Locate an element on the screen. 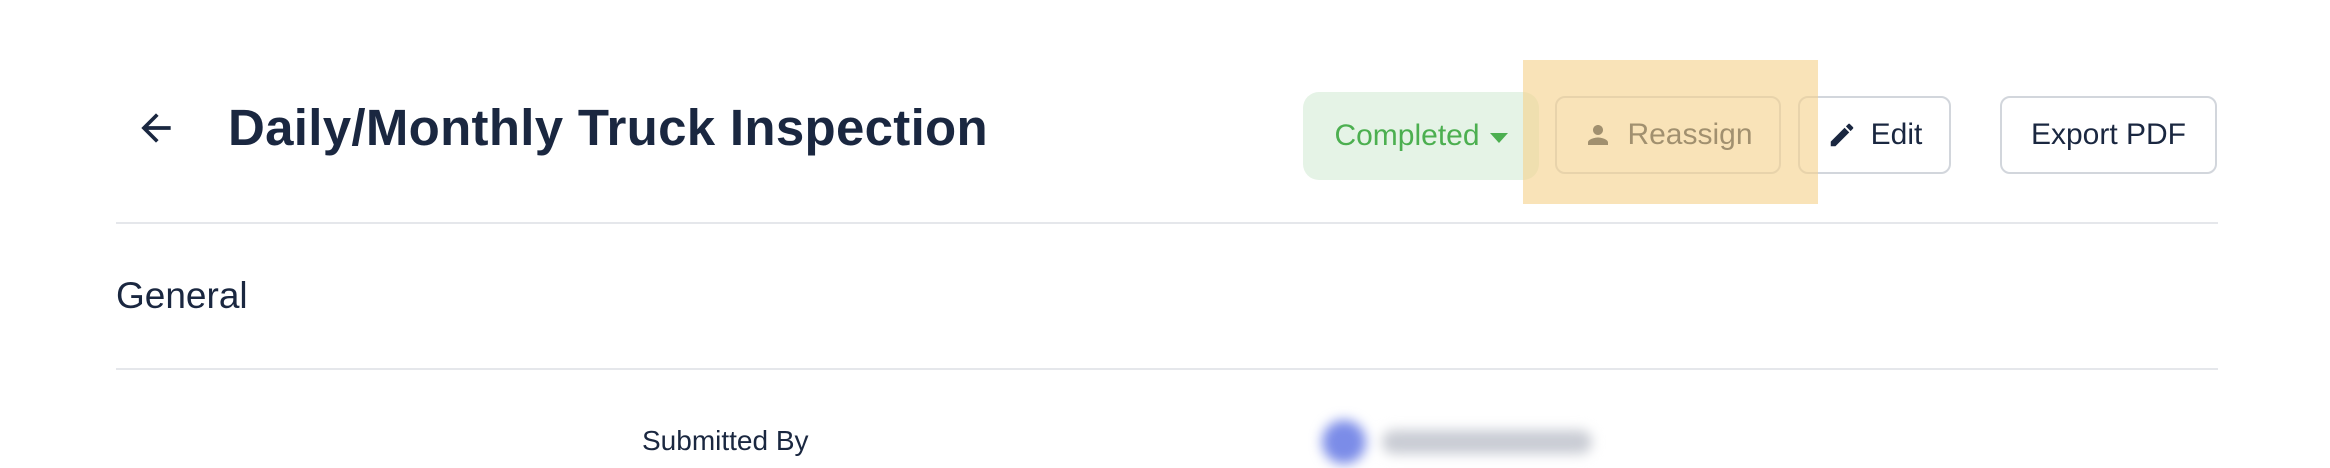 Image resolution: width=2330 pixels, height=468 pixels. back-button is located at coordinates (156, 130).